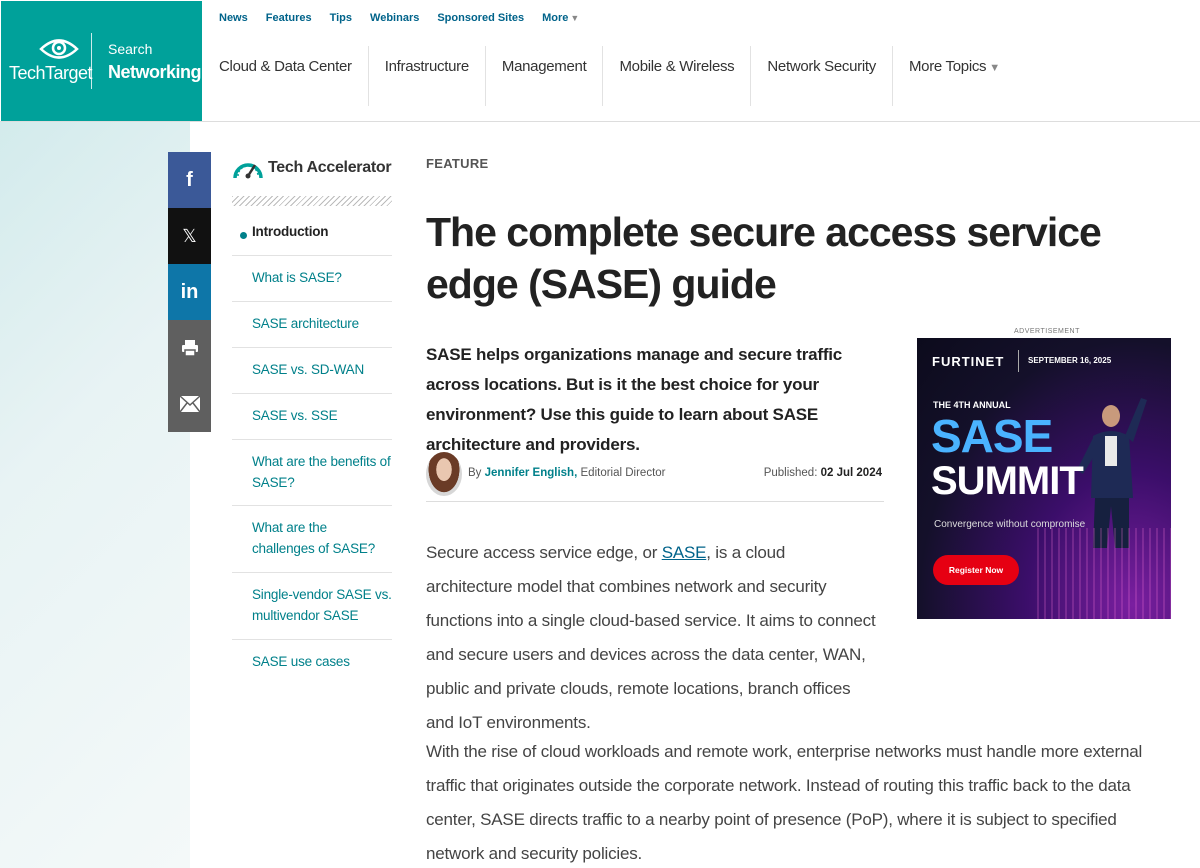  I want to click on printer-shape, so click(189, 348).